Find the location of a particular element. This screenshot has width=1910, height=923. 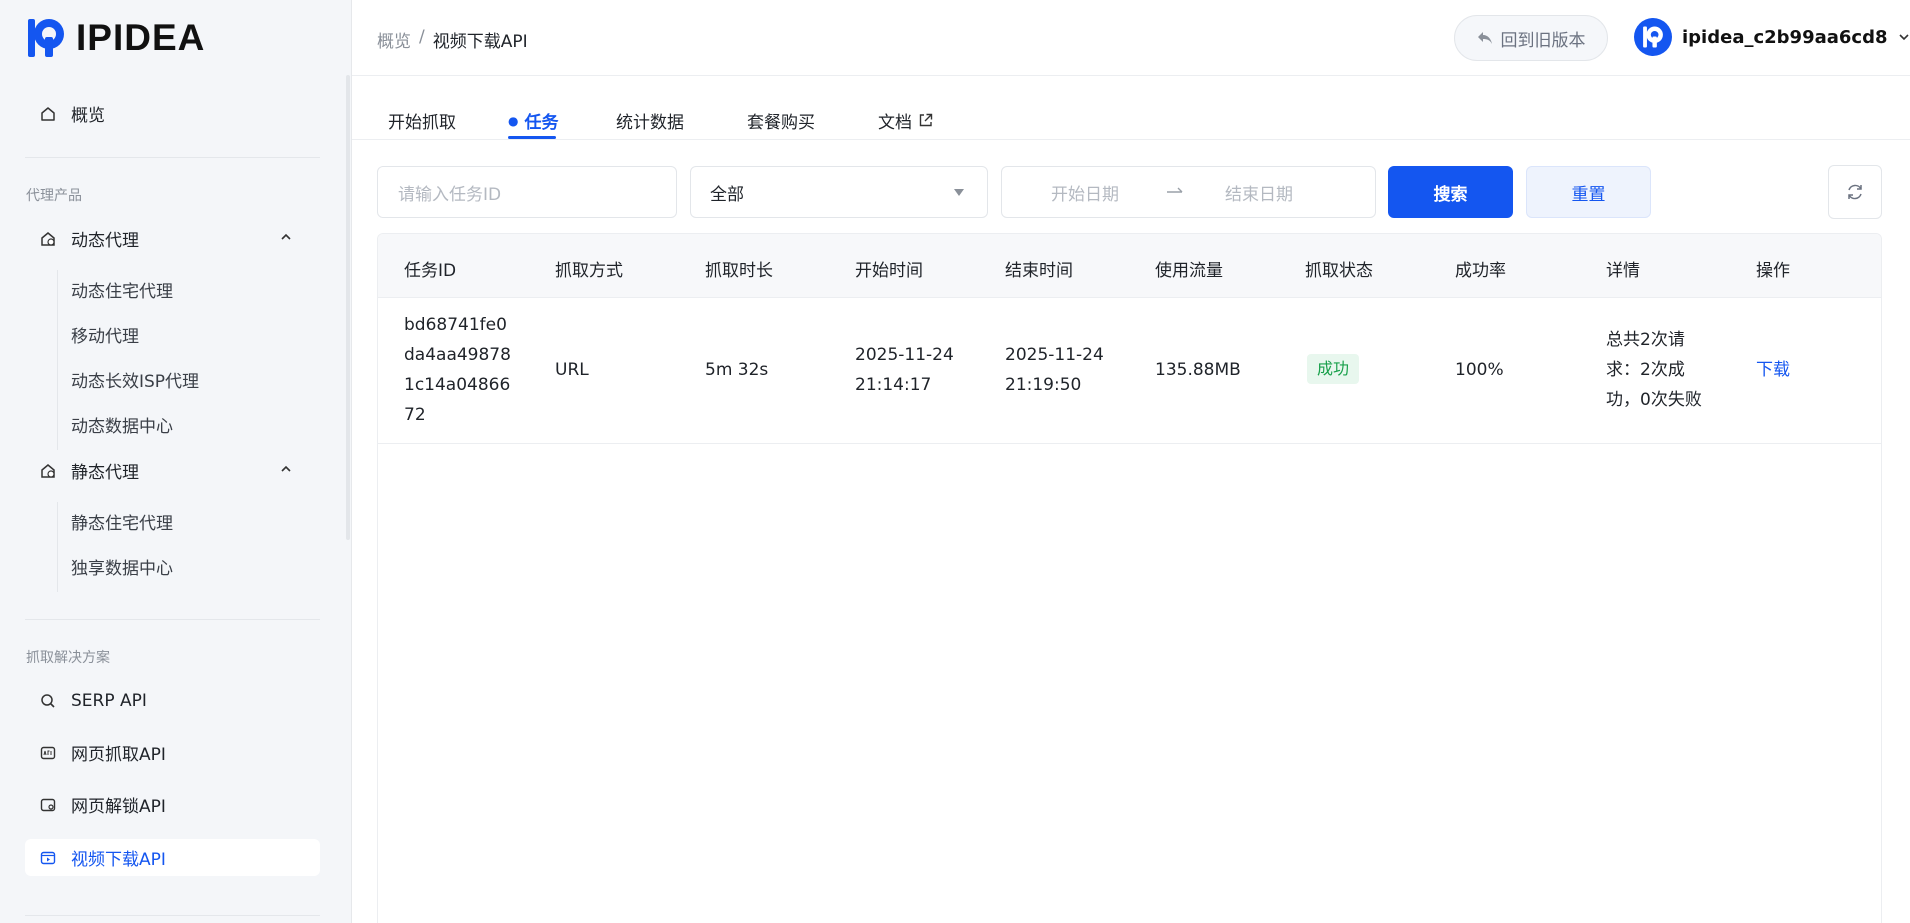

sidebar-item-web-unlocker-api: 网页解锁API is located at coordinates (172, 804).